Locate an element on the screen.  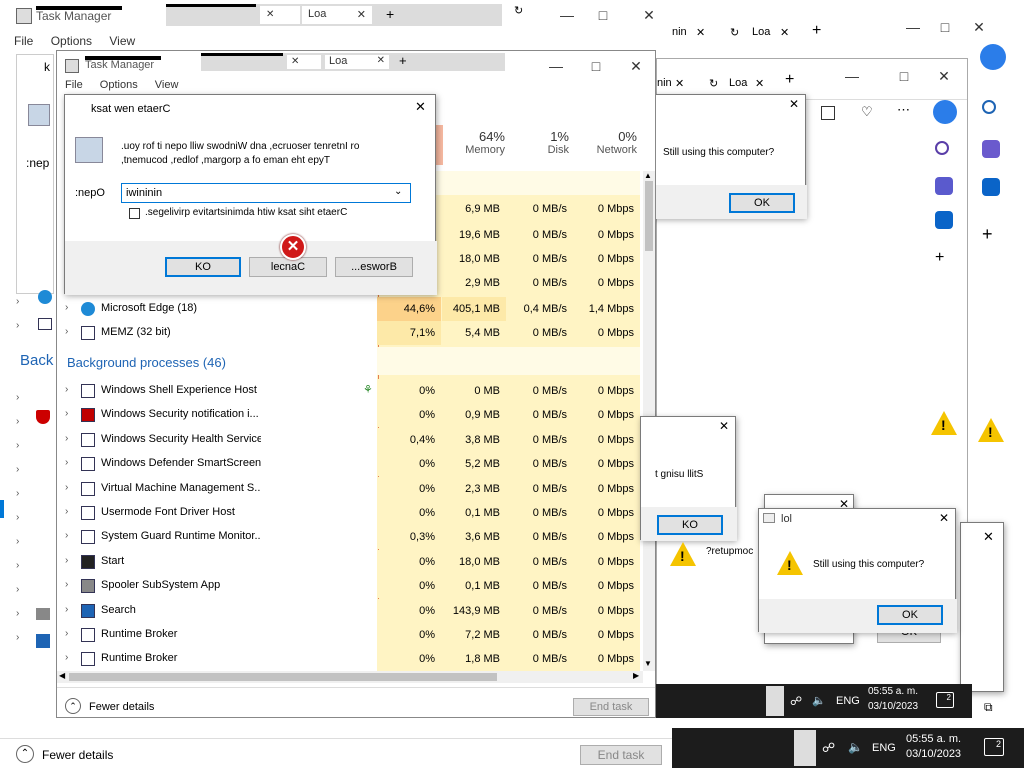
back-end-task-button: End task is located at coordinates (621, 755).